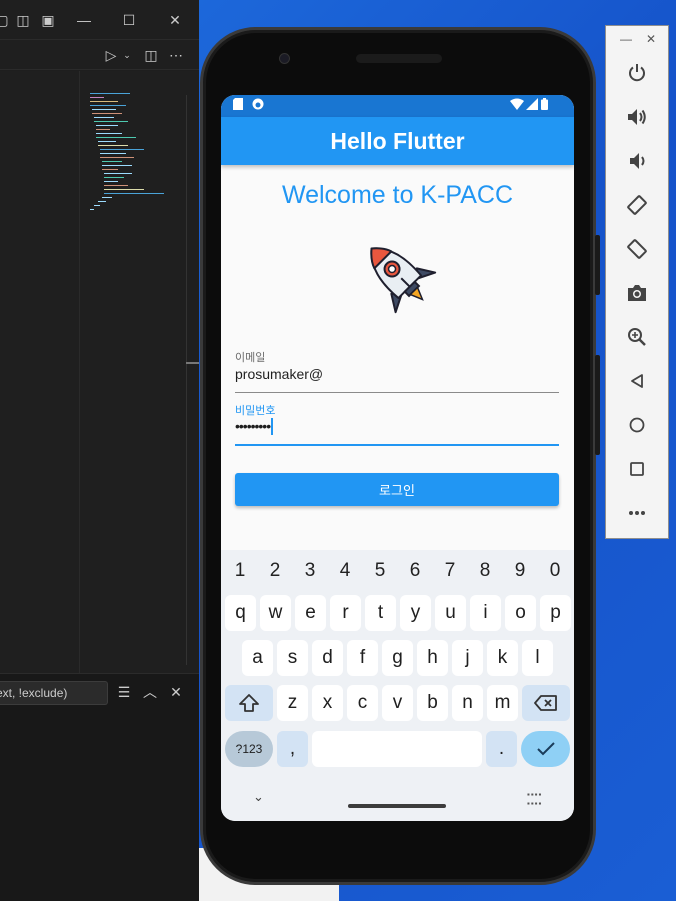  I want to click on hide-keyboard-chevron-icon: ⌄, so click(258, 797).